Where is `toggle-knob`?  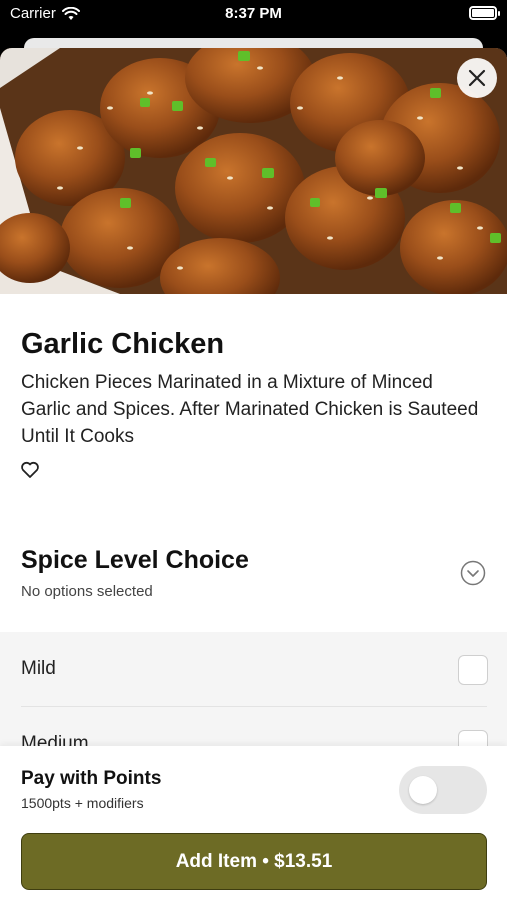
toggle-knob is located at coordinates (423, 790).